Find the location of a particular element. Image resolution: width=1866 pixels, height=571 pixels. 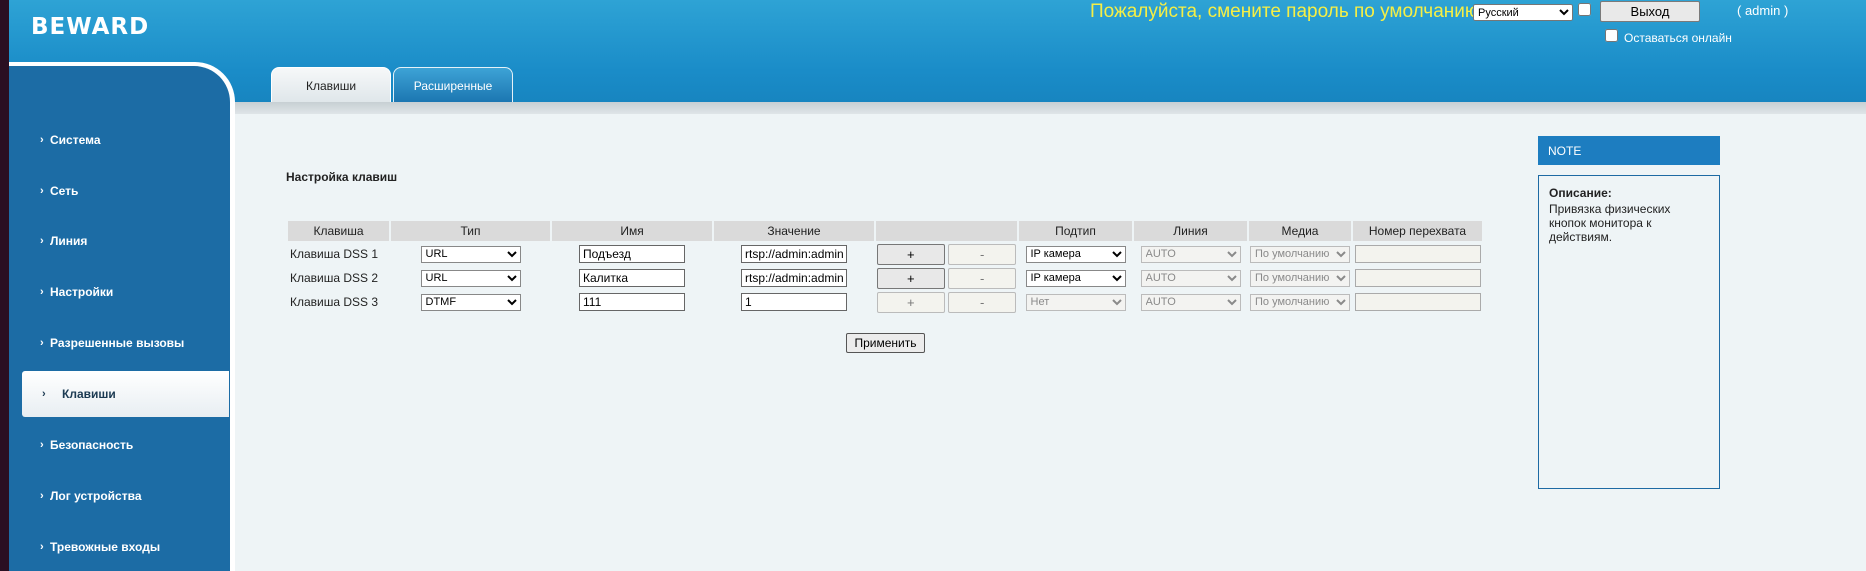

password-warning: Пожалуйста, смените пароль по умолчанию is located at coordinates (1285, 11).